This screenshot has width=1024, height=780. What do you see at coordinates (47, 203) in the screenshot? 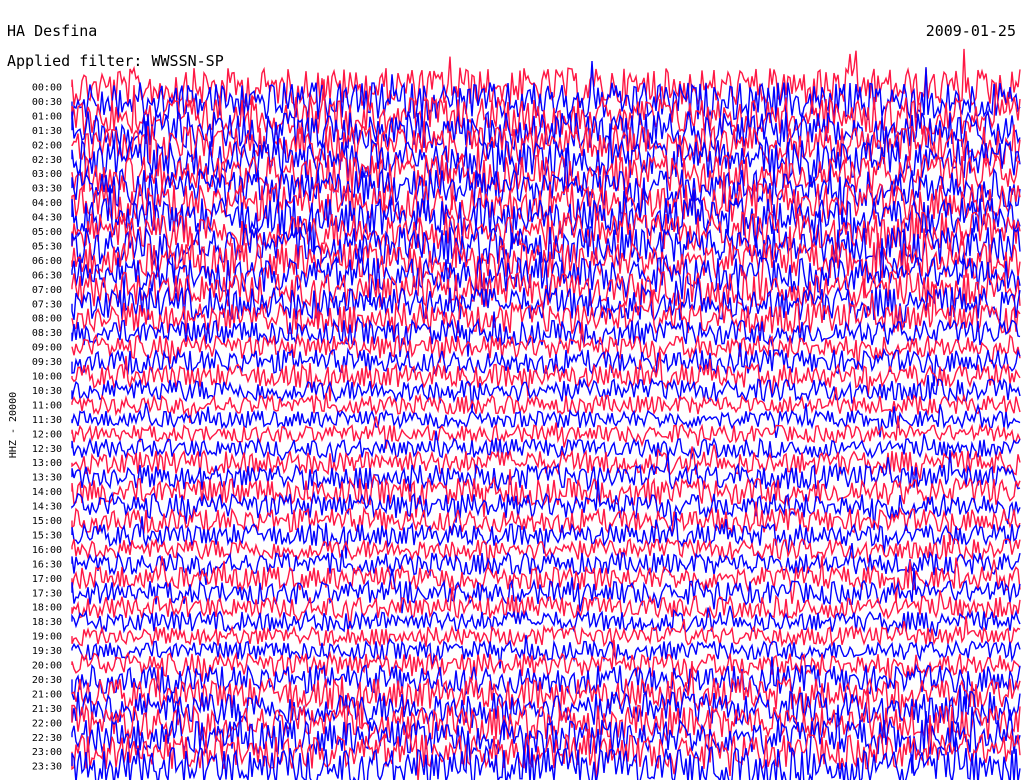
I see `time-tick-label: 04:00` at bounding box center [47, 203].